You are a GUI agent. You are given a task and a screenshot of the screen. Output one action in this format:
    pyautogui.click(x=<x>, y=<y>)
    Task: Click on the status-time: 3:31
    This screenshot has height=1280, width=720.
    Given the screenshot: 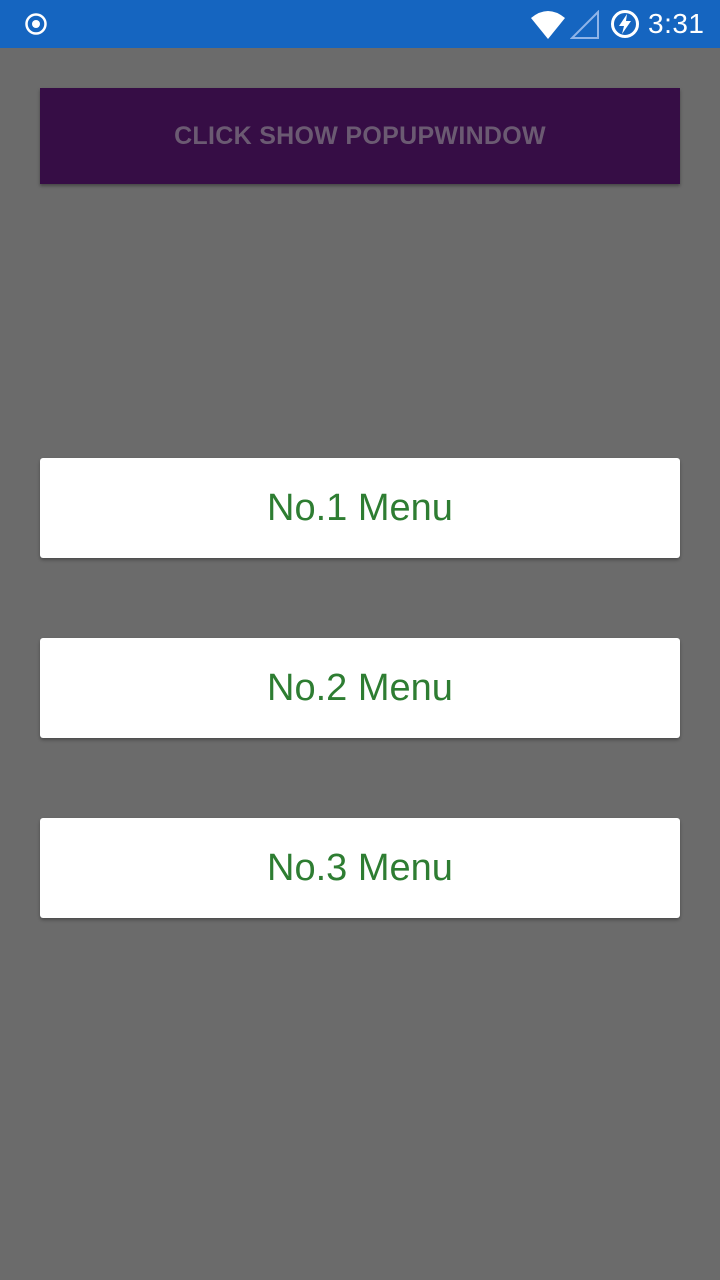 What is the action you would take?
    pyautogui.click(x=676, y=23)
    